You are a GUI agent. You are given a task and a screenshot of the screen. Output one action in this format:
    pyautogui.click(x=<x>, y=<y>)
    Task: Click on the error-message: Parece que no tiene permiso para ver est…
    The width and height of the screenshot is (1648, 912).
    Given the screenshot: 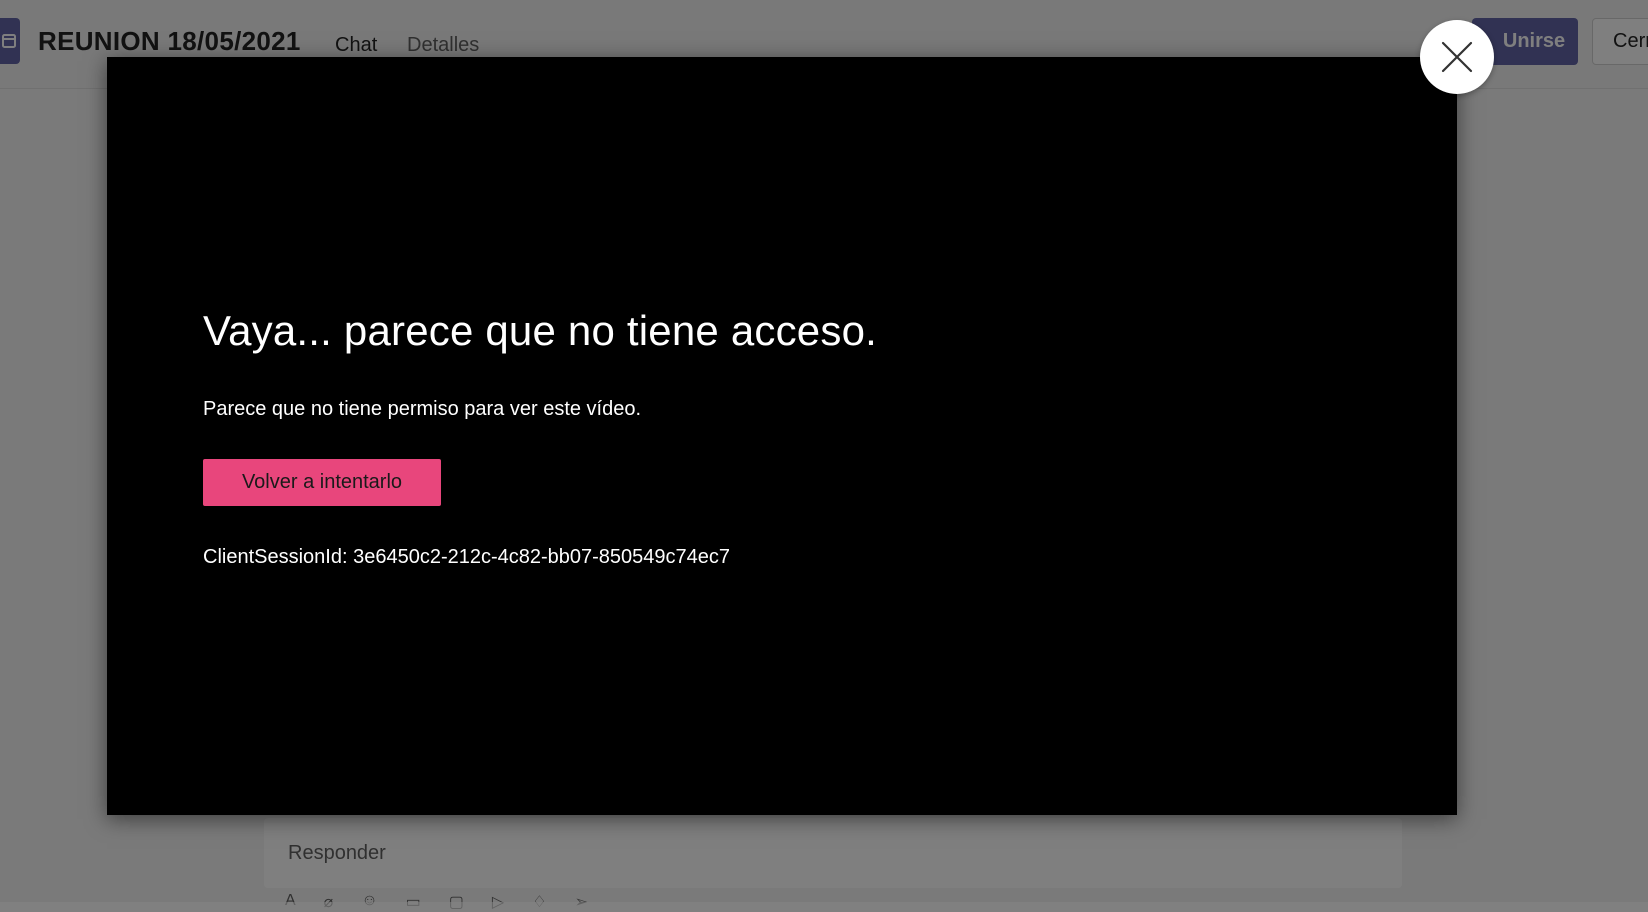 What is the action you would take?
    pyautogui.click(x=422, y=409)
    